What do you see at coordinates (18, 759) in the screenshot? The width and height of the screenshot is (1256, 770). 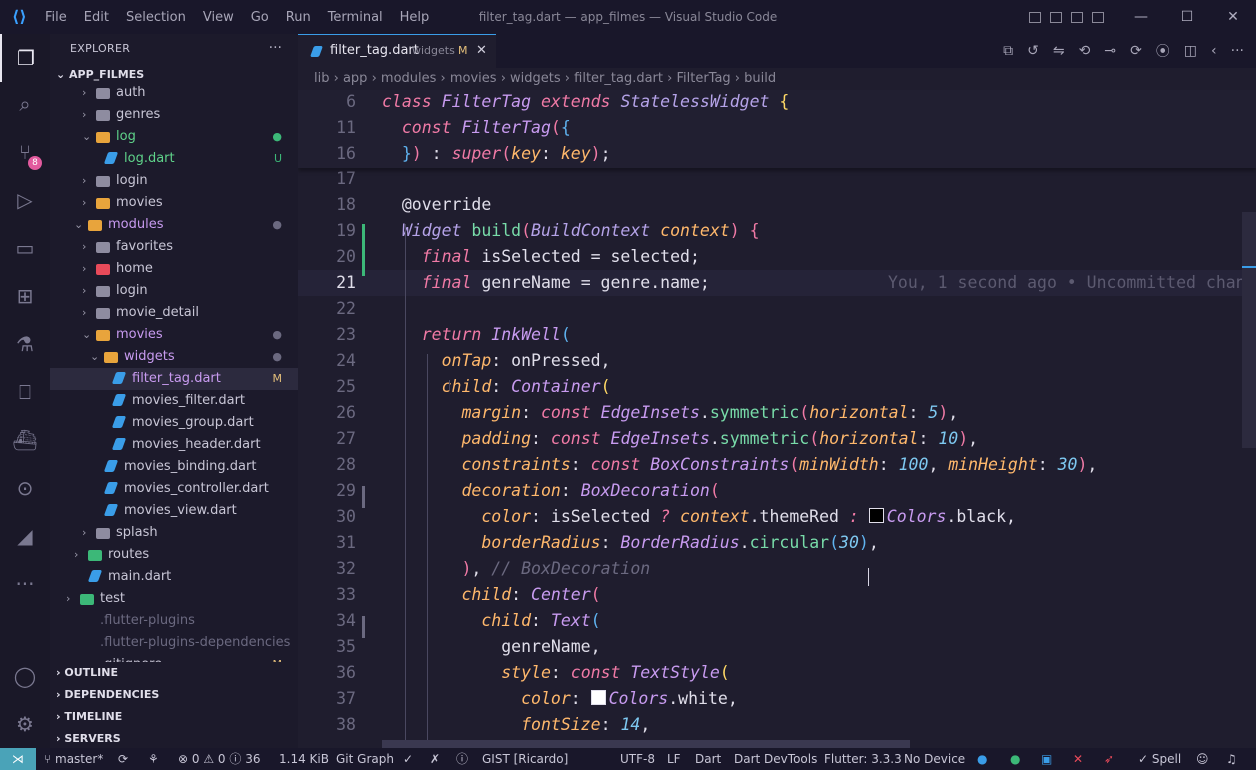 I see `remote-indicator-icon: ⋊` at bounding box center [18, 759].